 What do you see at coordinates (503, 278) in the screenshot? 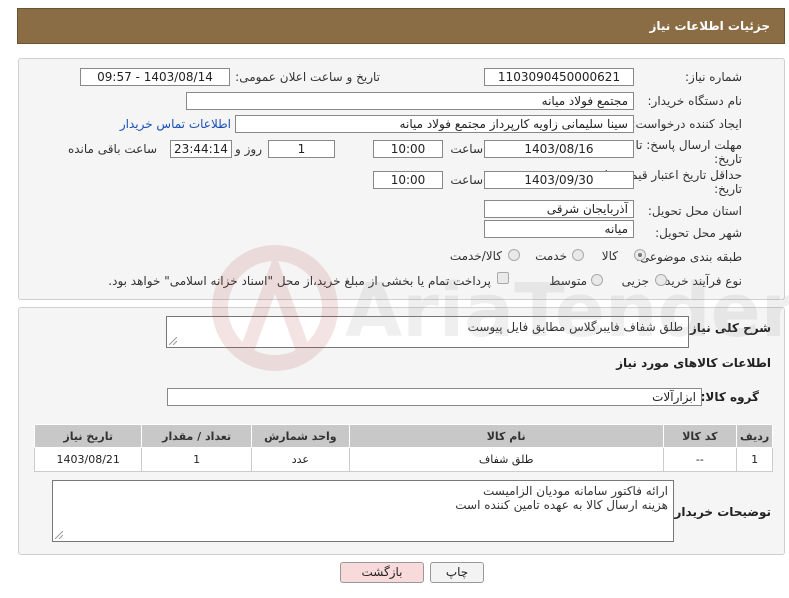
I see `treasury-payment-checkbox` at bounding box center [503, 278].